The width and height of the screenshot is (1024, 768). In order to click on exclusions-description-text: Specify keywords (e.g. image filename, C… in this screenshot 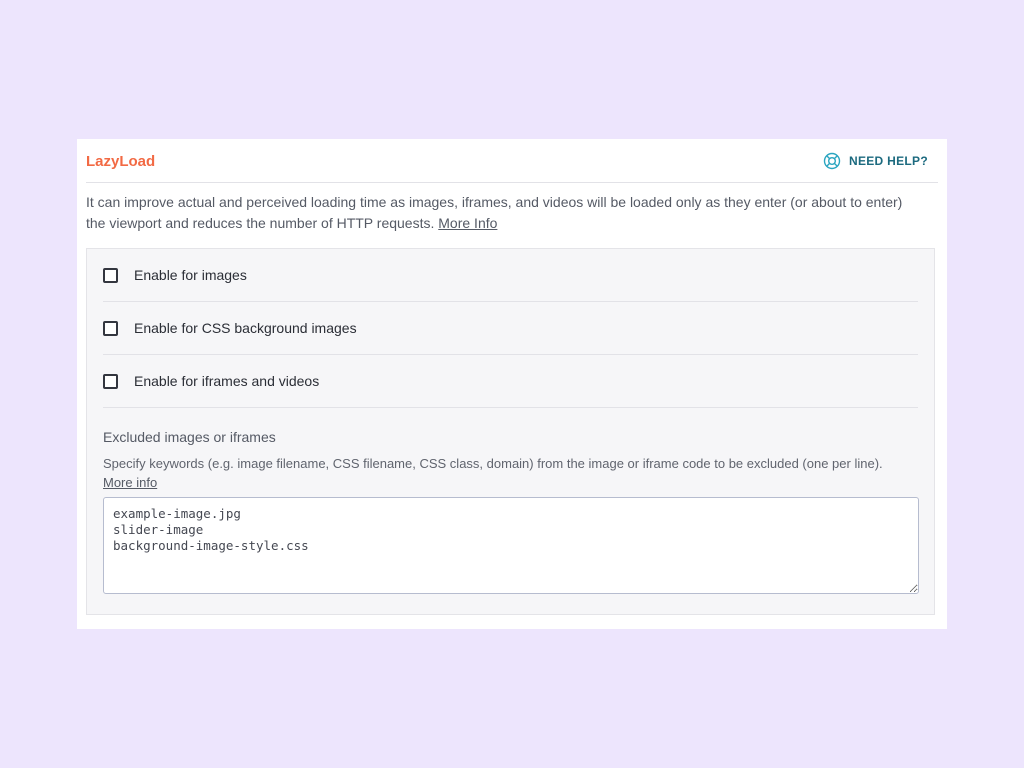, I will do `click(493, 463)`.